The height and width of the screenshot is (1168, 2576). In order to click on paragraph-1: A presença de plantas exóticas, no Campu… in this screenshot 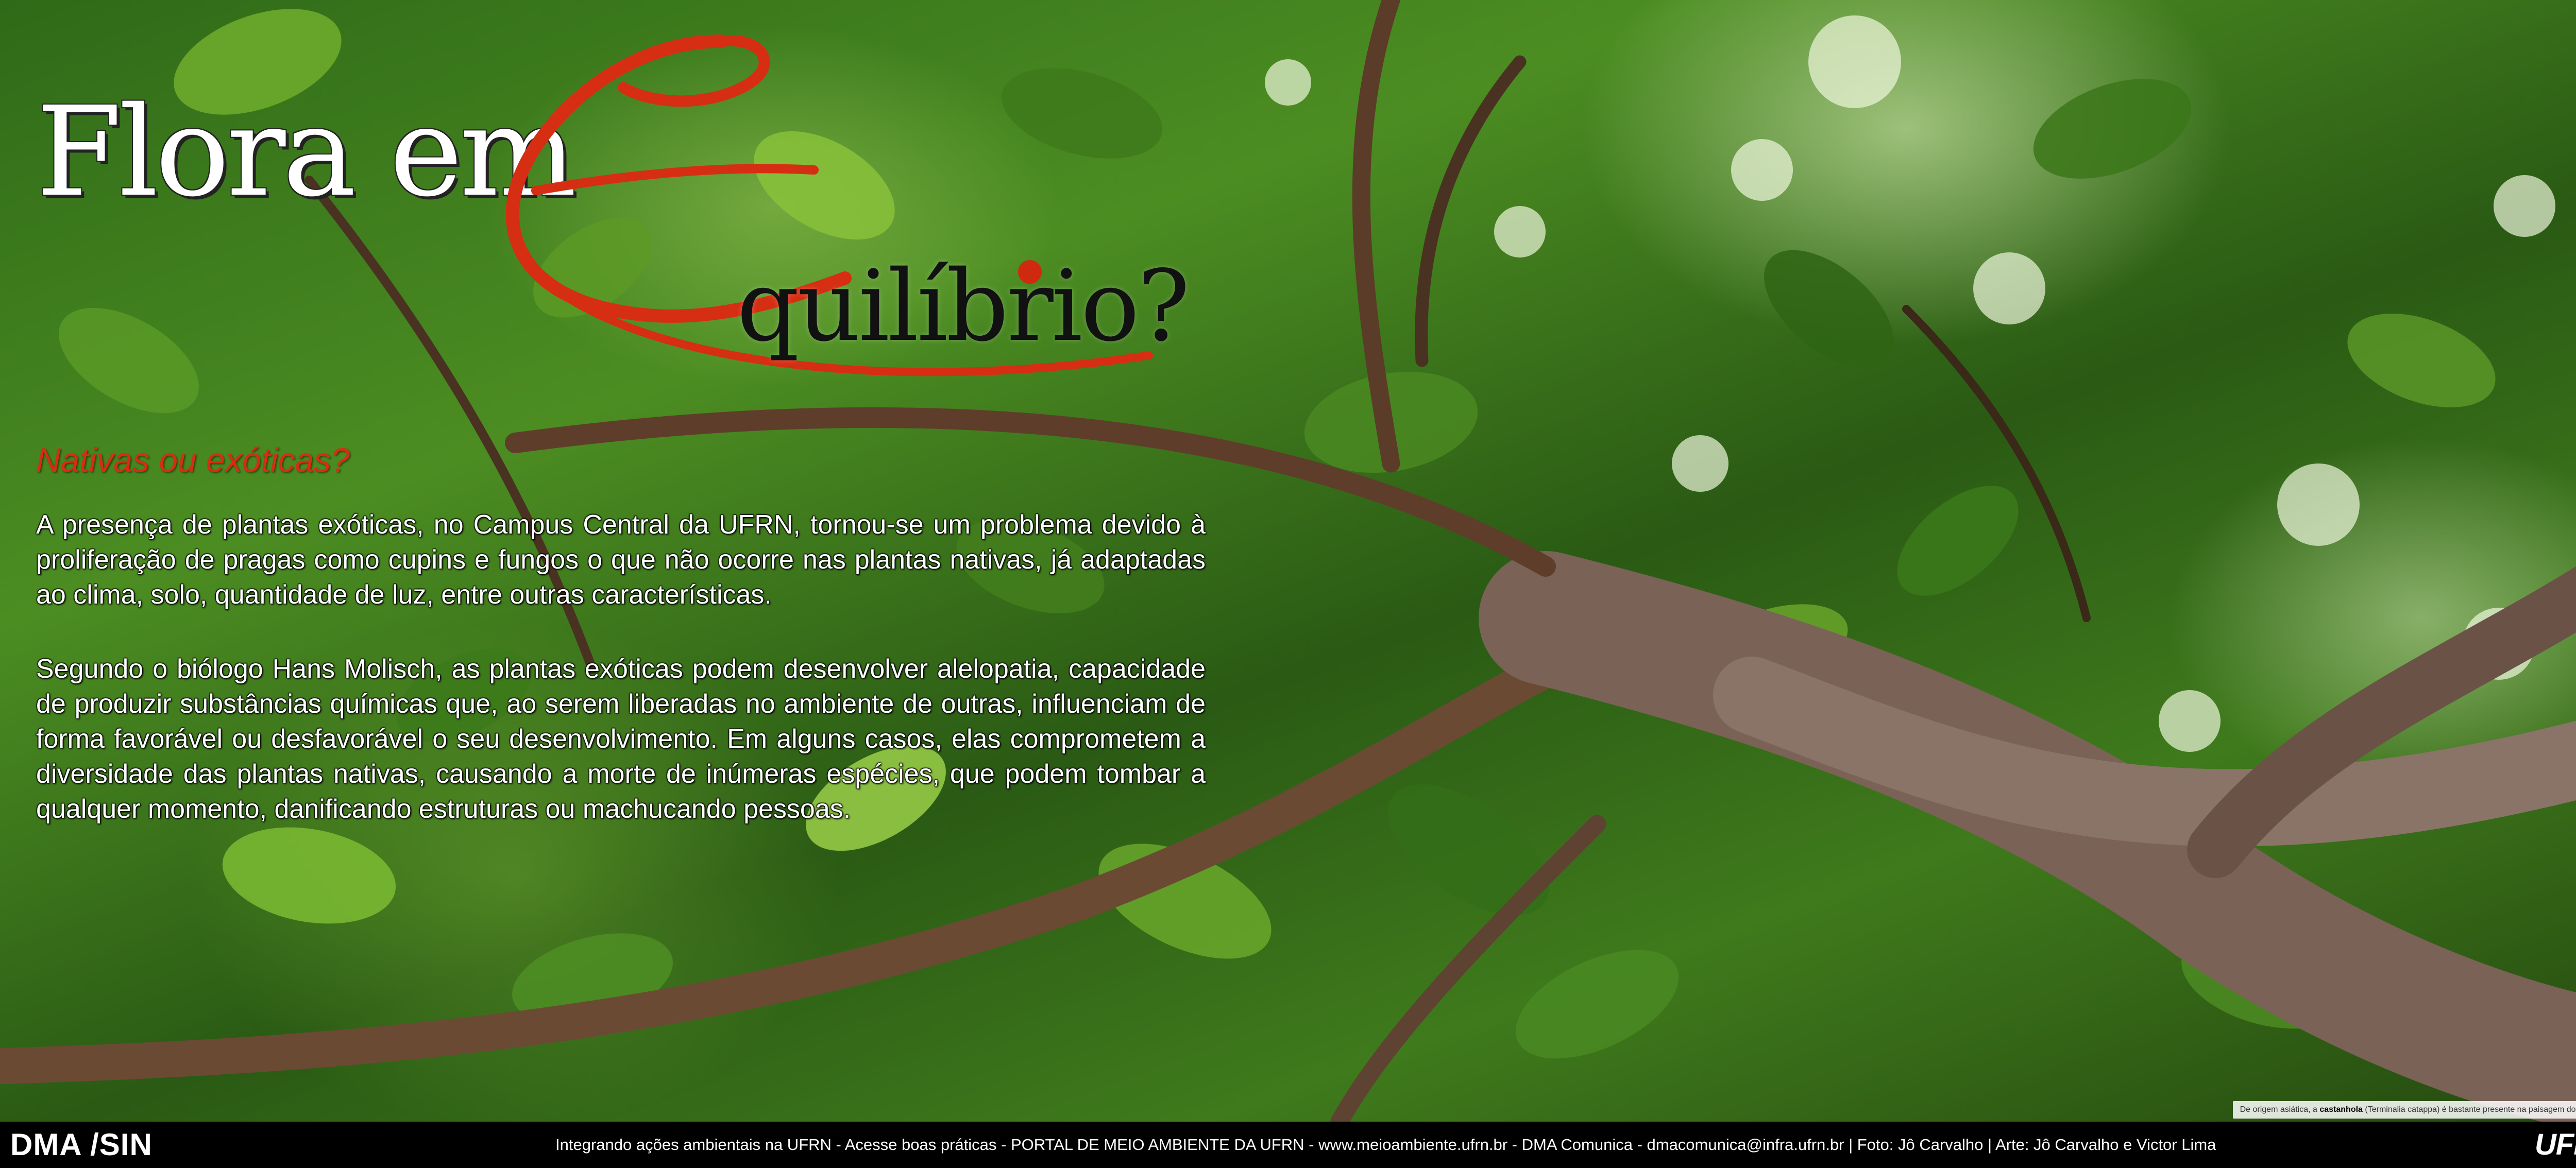, I will do `click(621, 560)`.